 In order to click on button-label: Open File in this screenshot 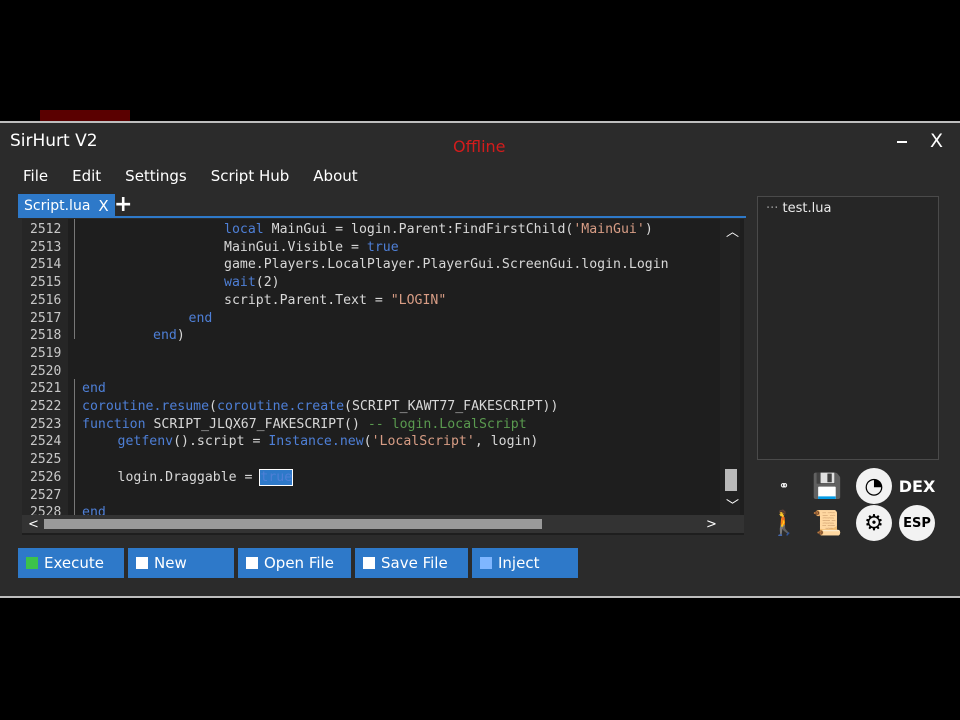, I will do `click(299, 563)`.